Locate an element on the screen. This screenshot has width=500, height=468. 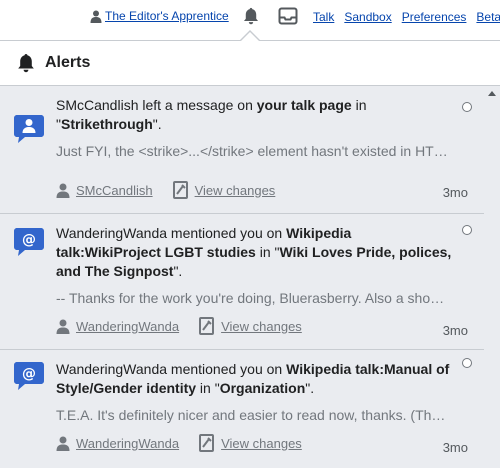
personal-links: Talk Sandbox Preferences Beta is located at coordinates (406, 17).